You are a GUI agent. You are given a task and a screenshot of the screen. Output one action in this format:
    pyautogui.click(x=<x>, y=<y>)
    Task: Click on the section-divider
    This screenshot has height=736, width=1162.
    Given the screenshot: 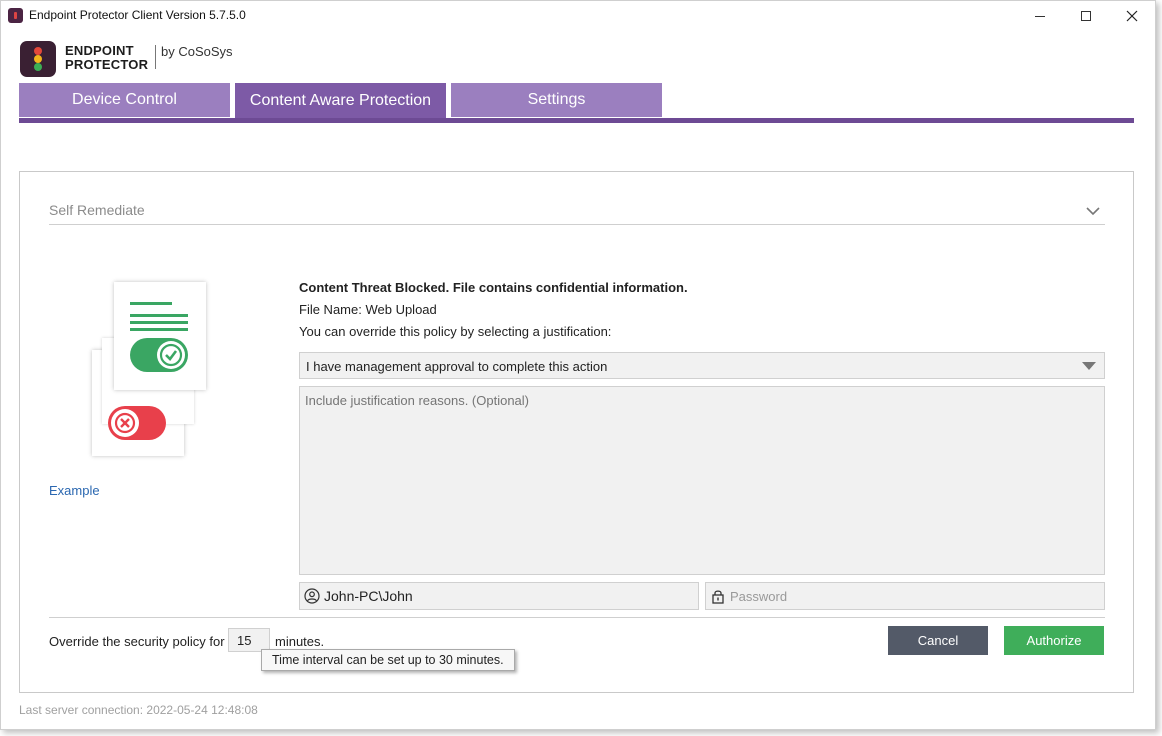 What is the action you would take?
    pyautogui.click(x=577, y=224)
    